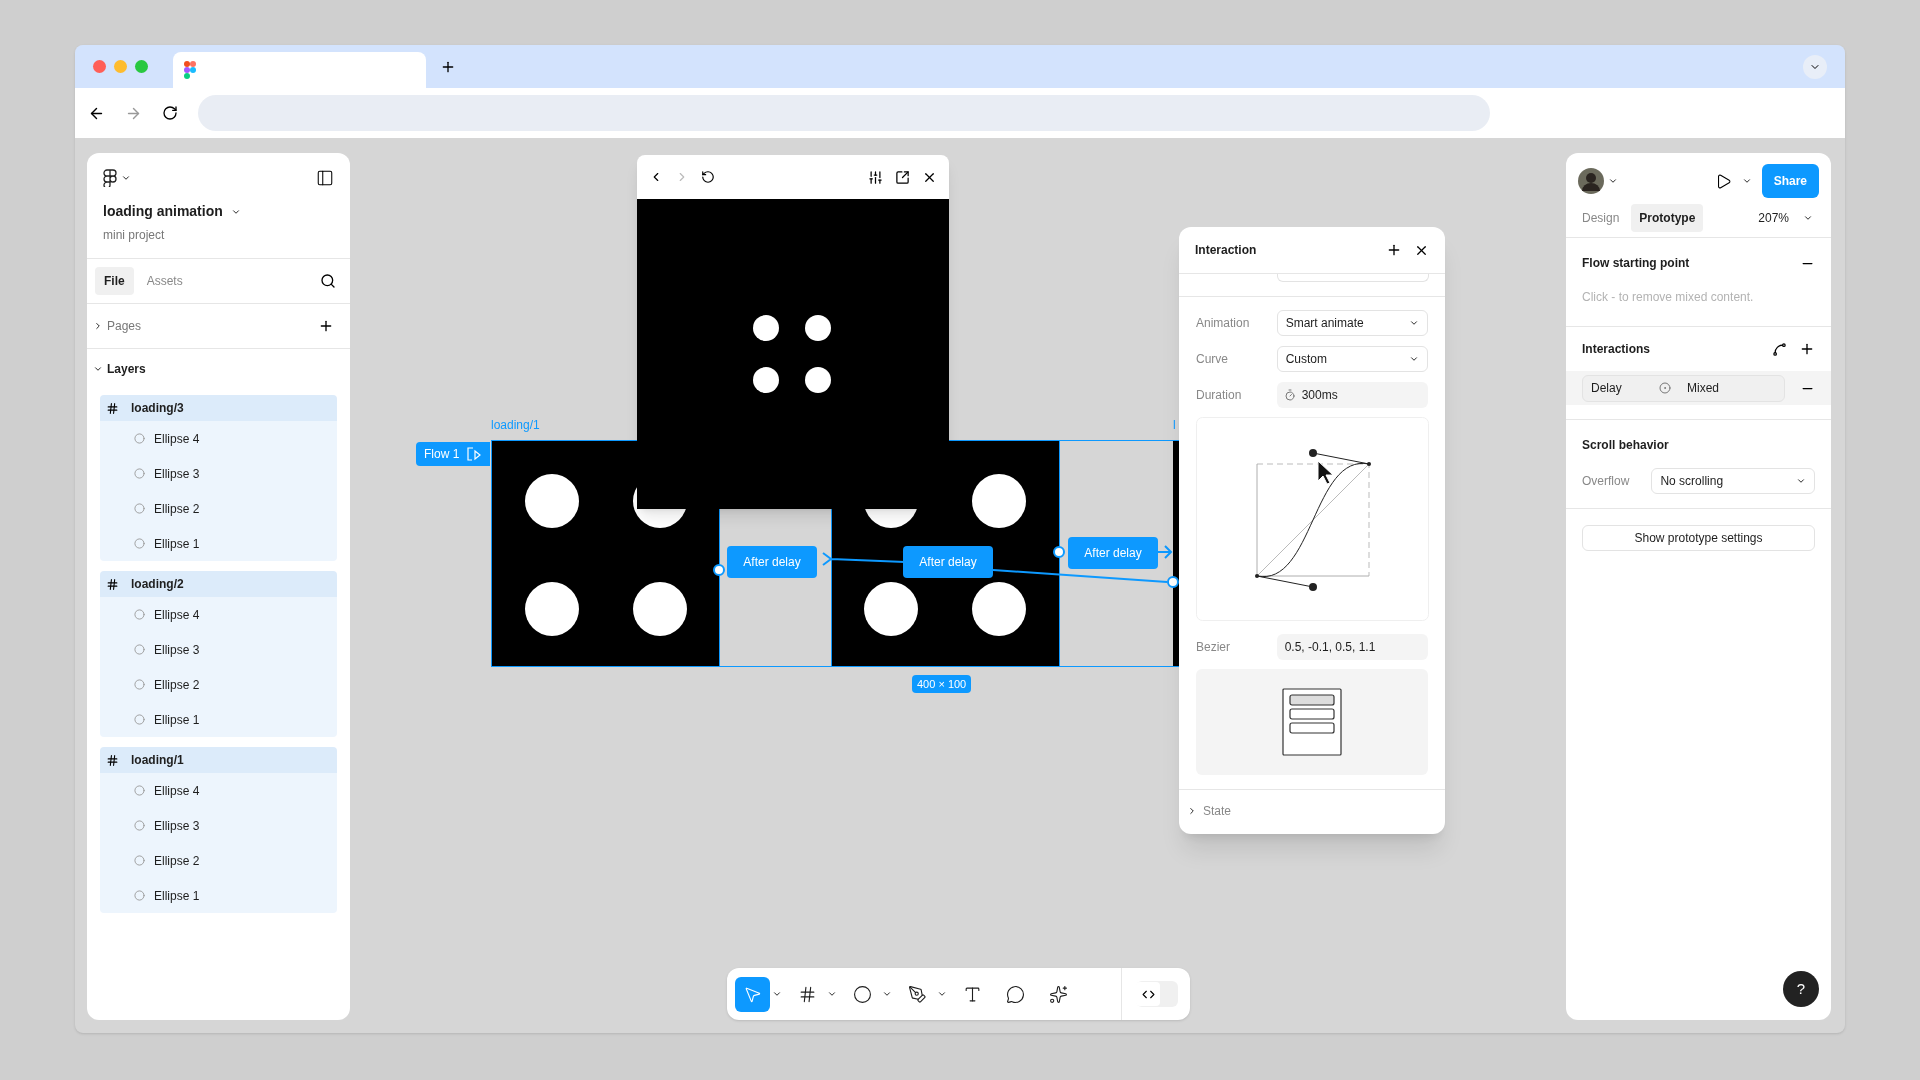 The image size is (1920, 1080). I want to click on section-title: Scroll behavior, so click(1625, 445).